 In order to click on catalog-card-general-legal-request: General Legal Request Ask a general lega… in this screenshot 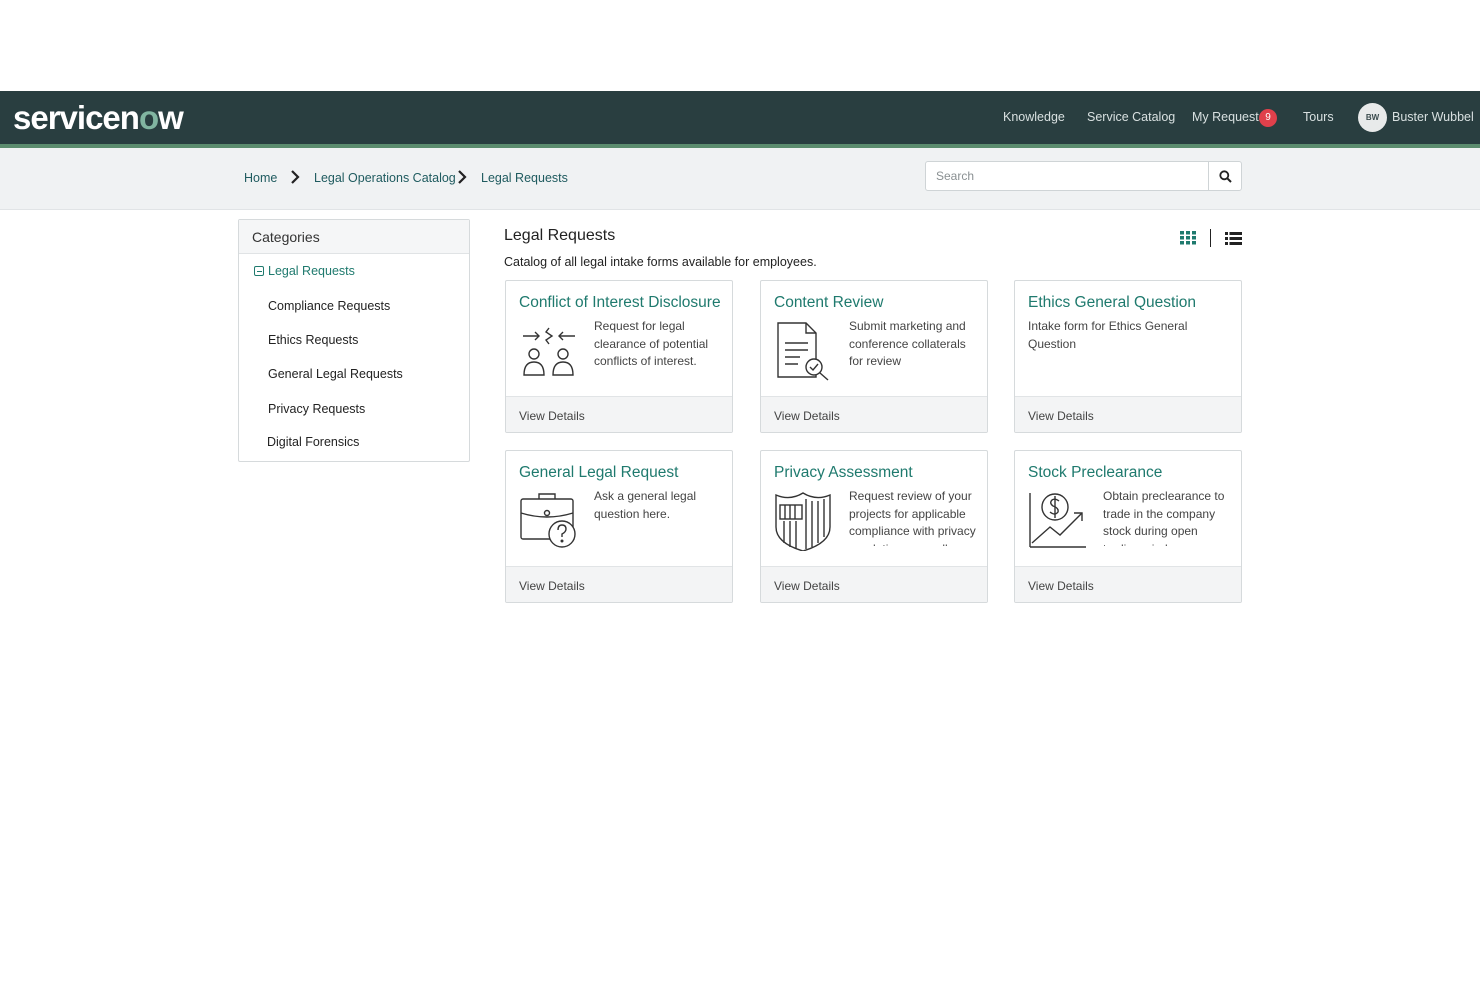, I will do `click(619, 526)`.